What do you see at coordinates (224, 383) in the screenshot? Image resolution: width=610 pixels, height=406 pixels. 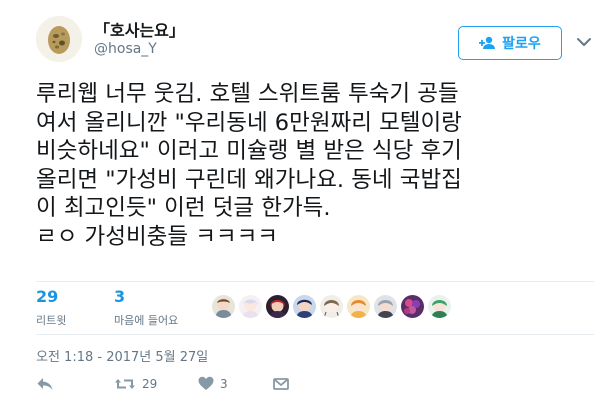 I see `like-action-count: 3` at bounding box center [224, 383].